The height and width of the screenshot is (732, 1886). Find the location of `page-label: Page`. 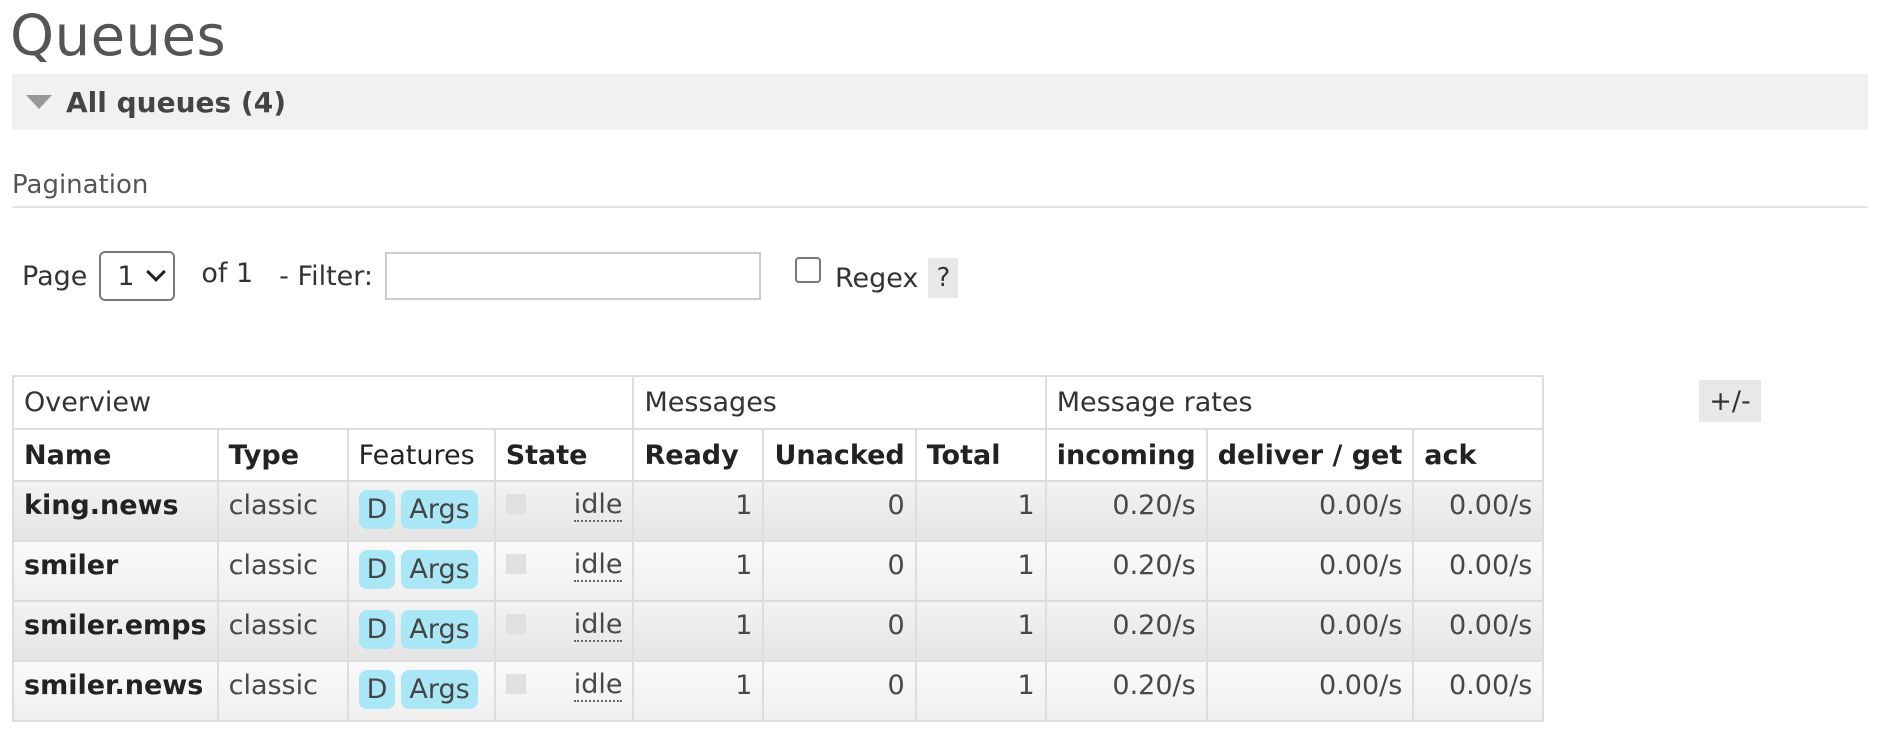

page-label: Page is located at coordinates (55, 276).